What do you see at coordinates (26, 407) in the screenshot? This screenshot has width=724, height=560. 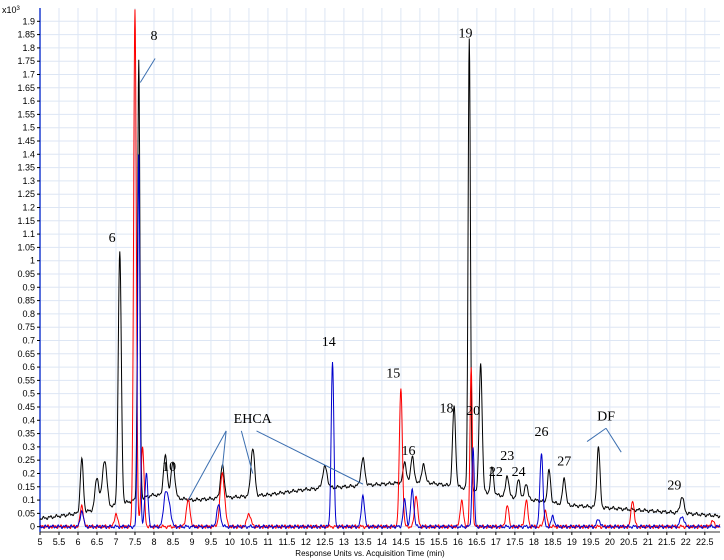 I see `y-tick-label: 0.45` at bounding box center [26, 407].